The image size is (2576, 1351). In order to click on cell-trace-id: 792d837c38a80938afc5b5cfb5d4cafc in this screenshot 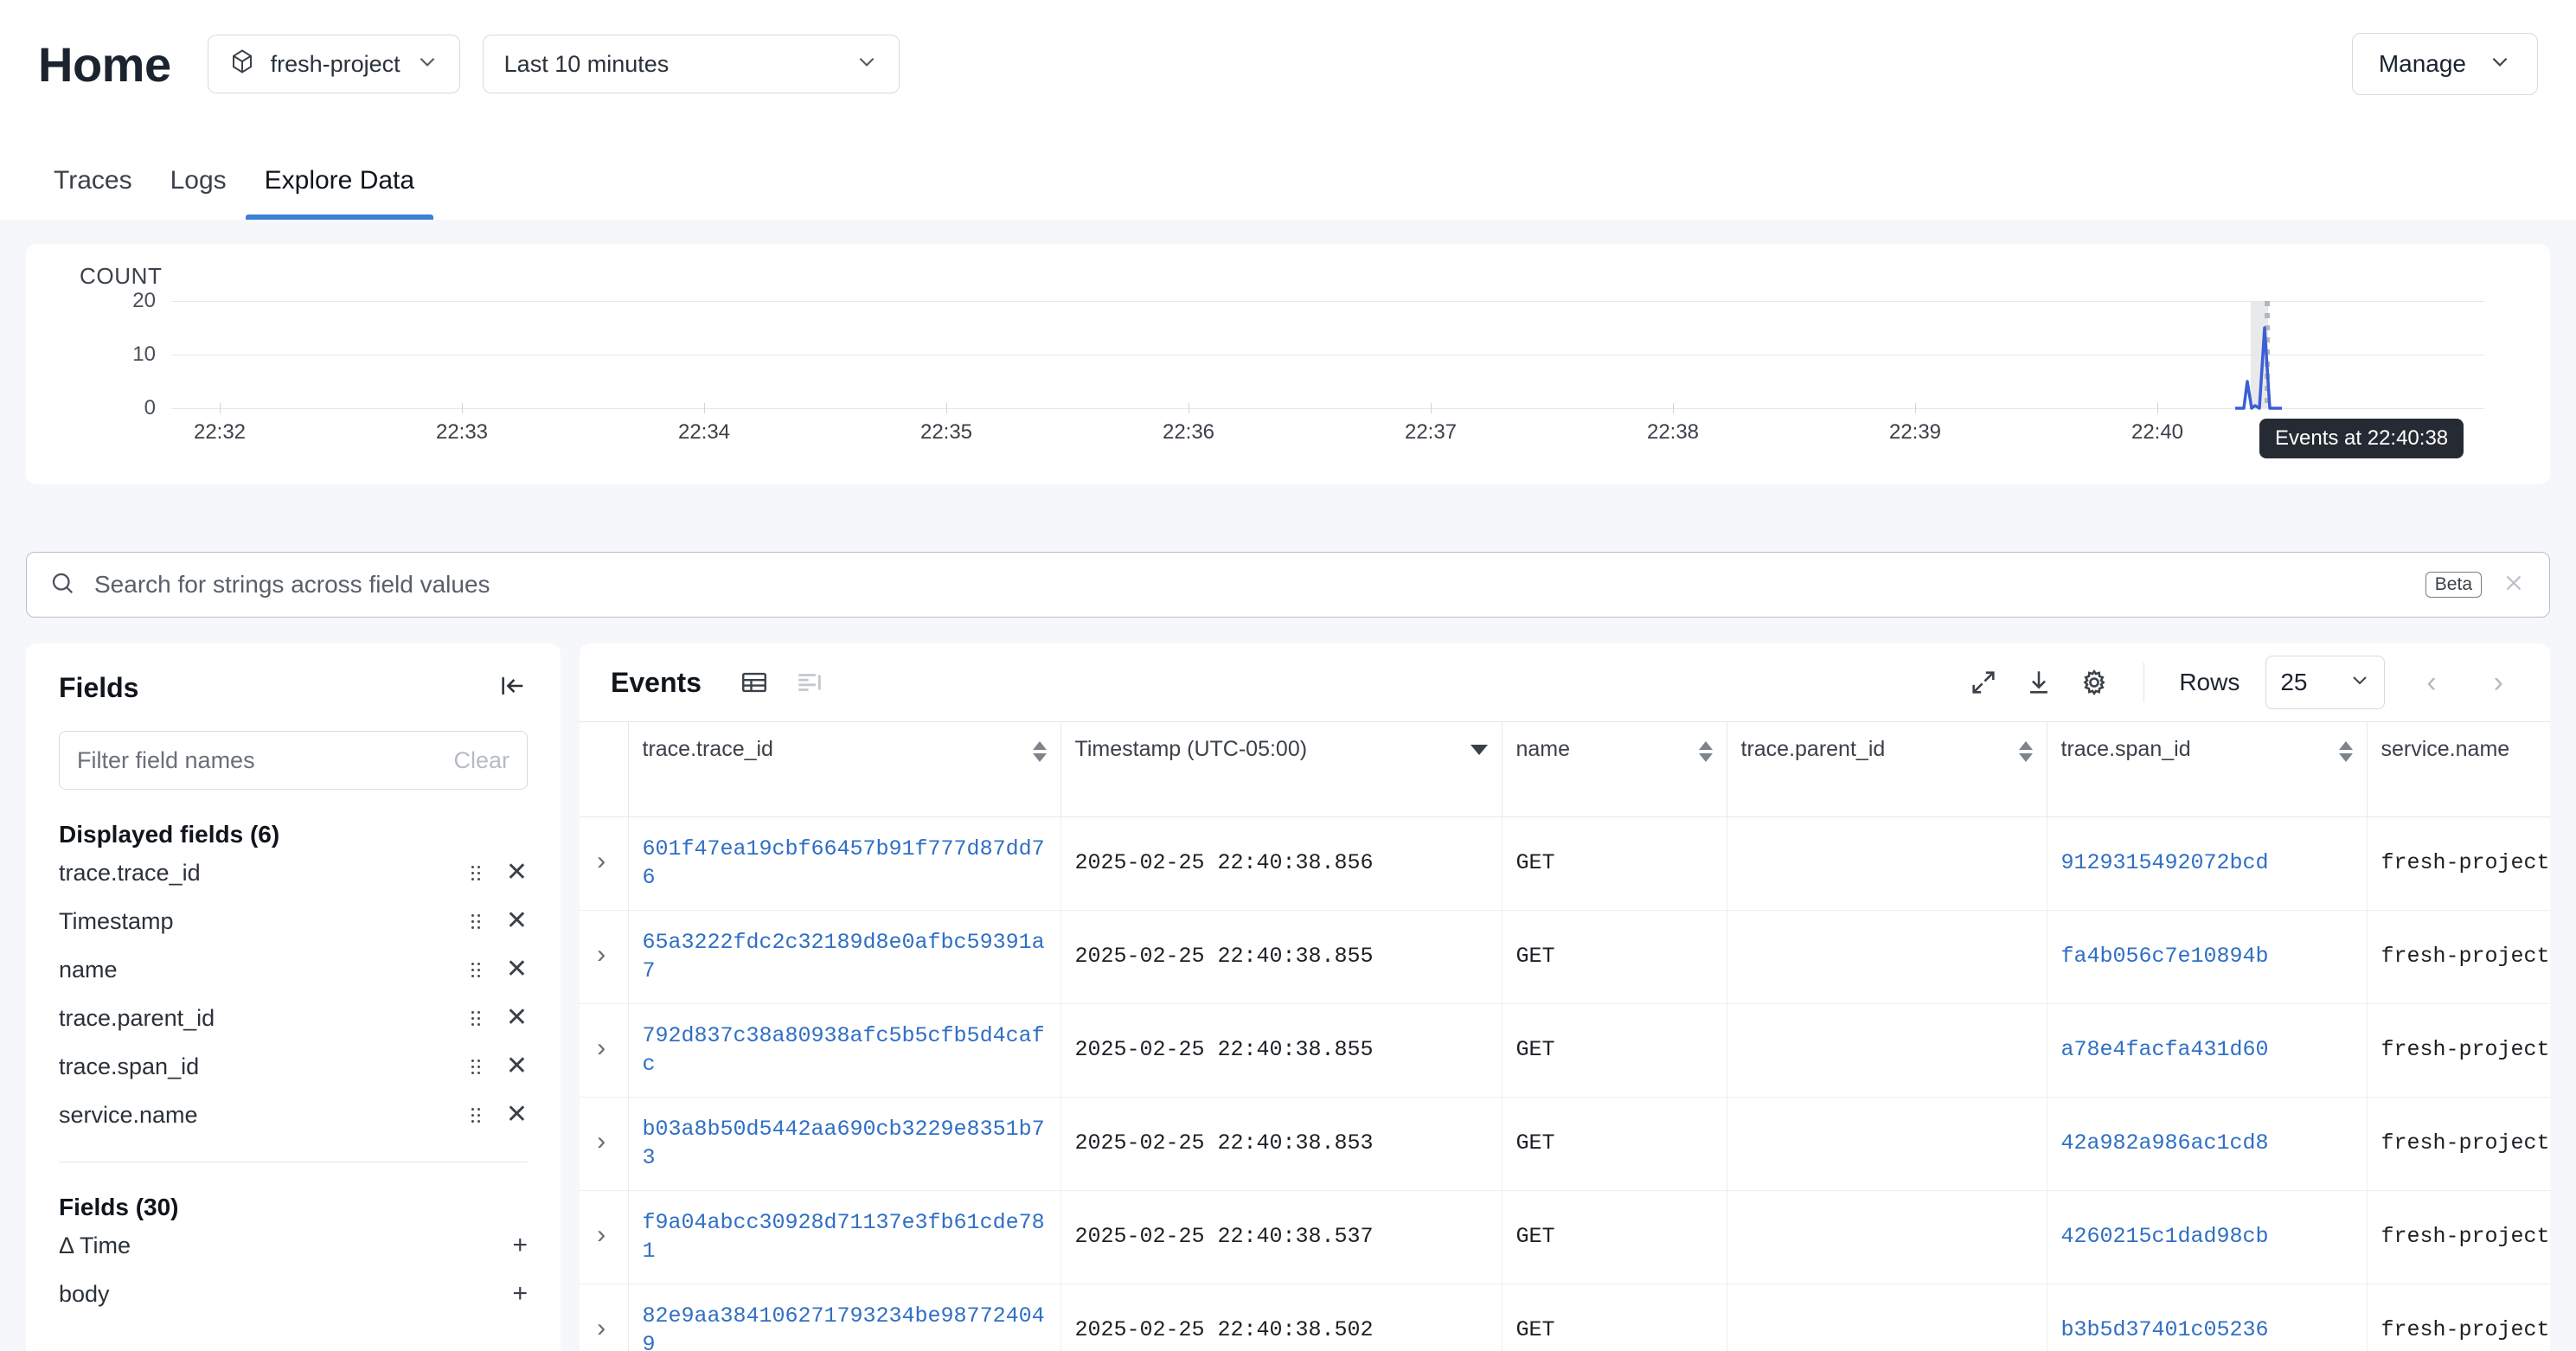, I will do `click(844, 1051)`.